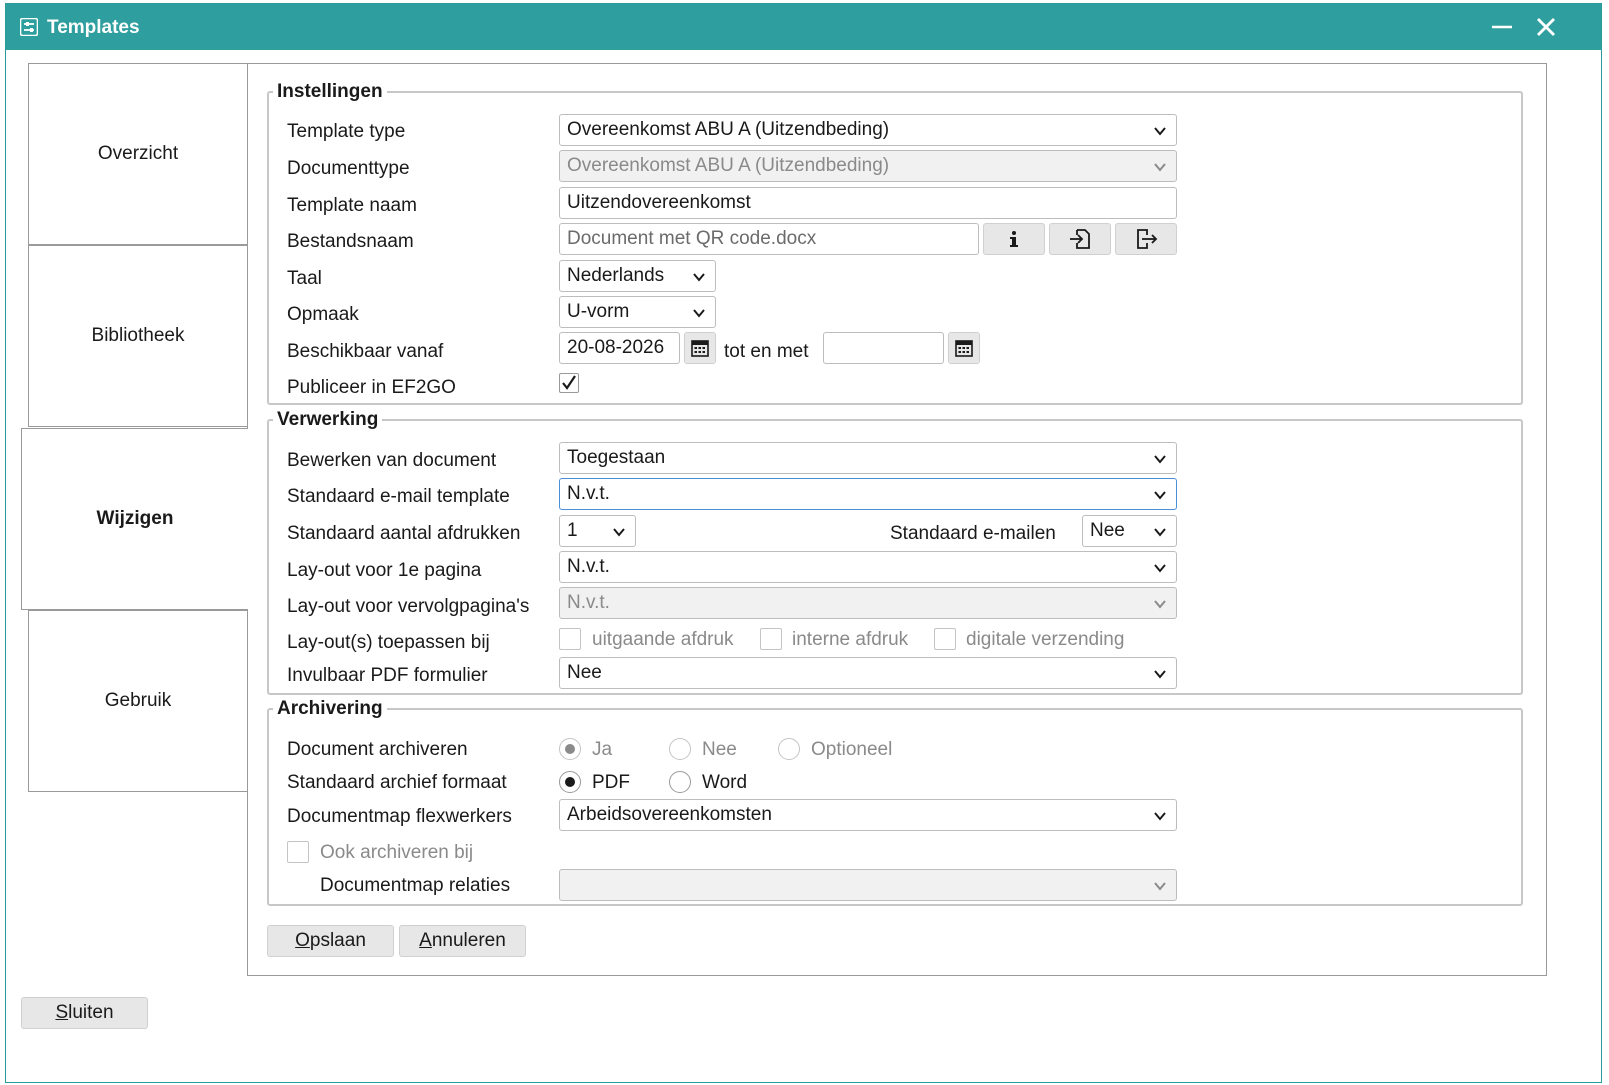  What do you see at coordinates (330, 708) in the screenshot?
I see `archivering-legend: Archivering` at bounding box center [330, 708].